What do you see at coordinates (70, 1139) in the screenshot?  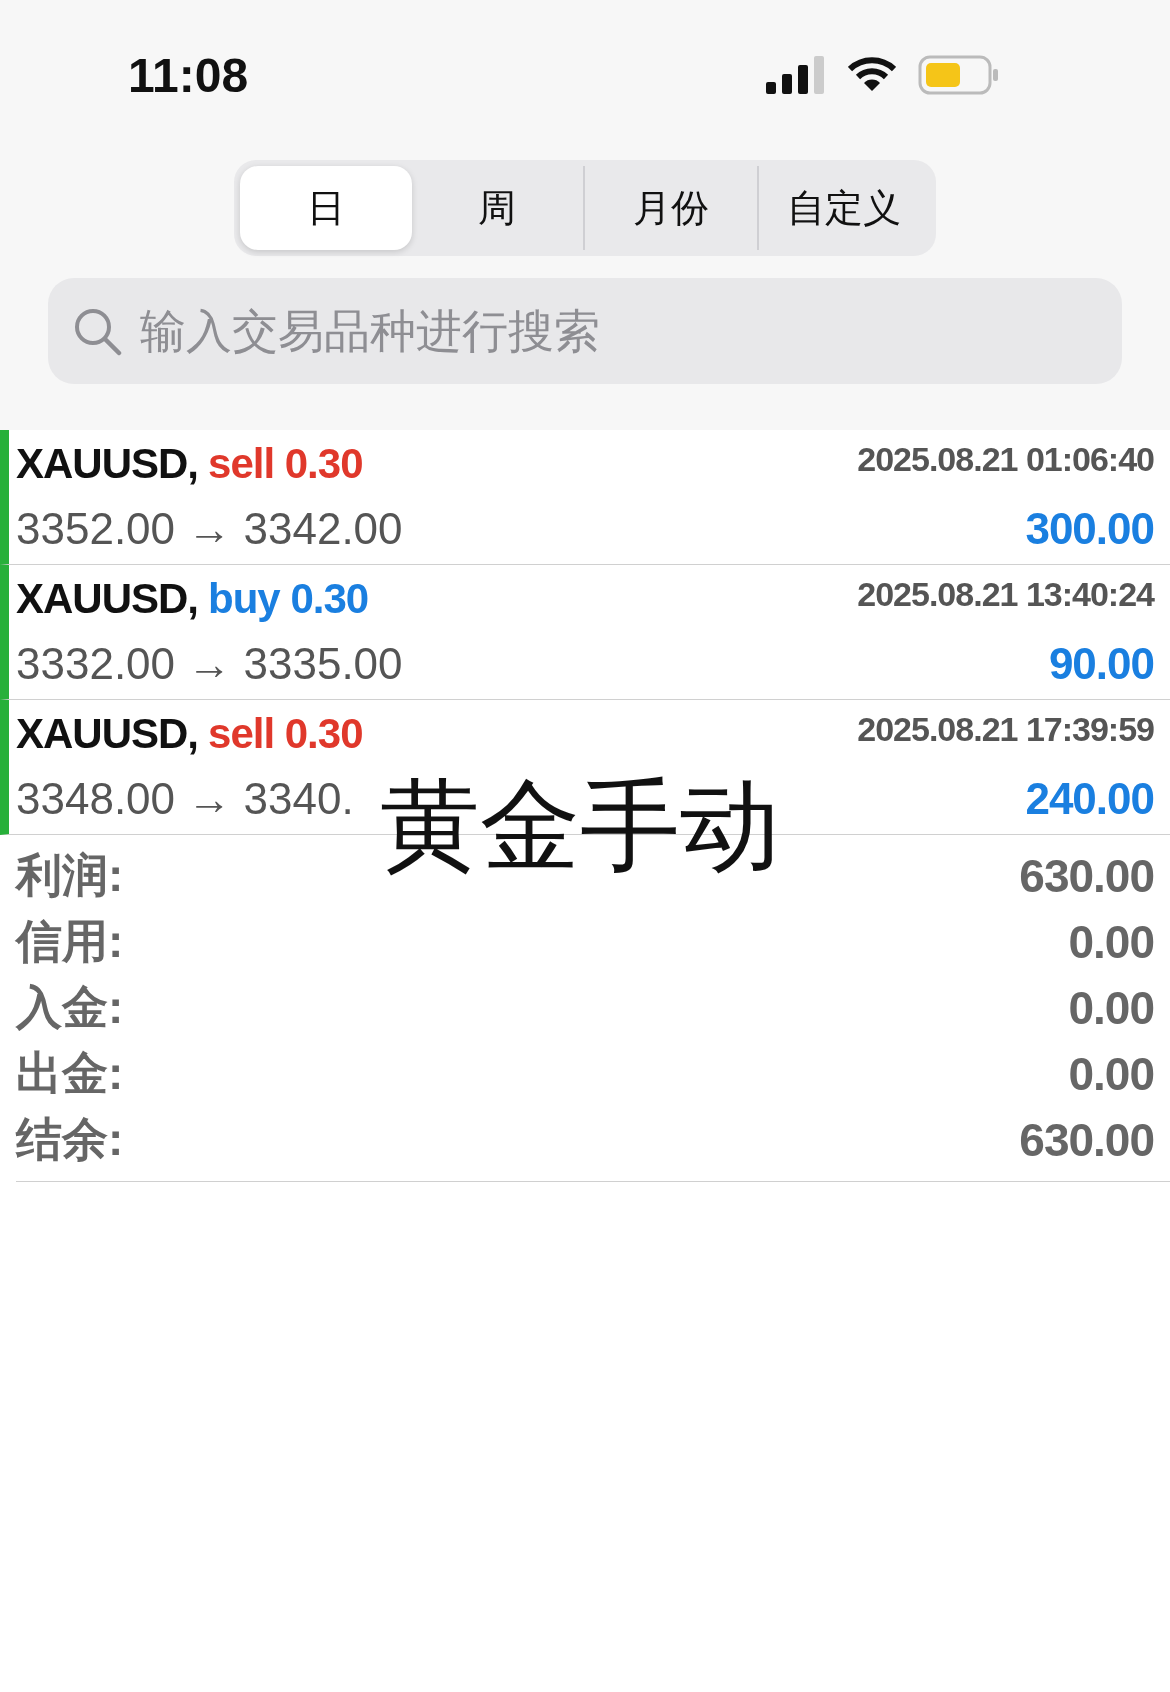 I see `summary-label: 结余:` at bounding box center [70, 1139].